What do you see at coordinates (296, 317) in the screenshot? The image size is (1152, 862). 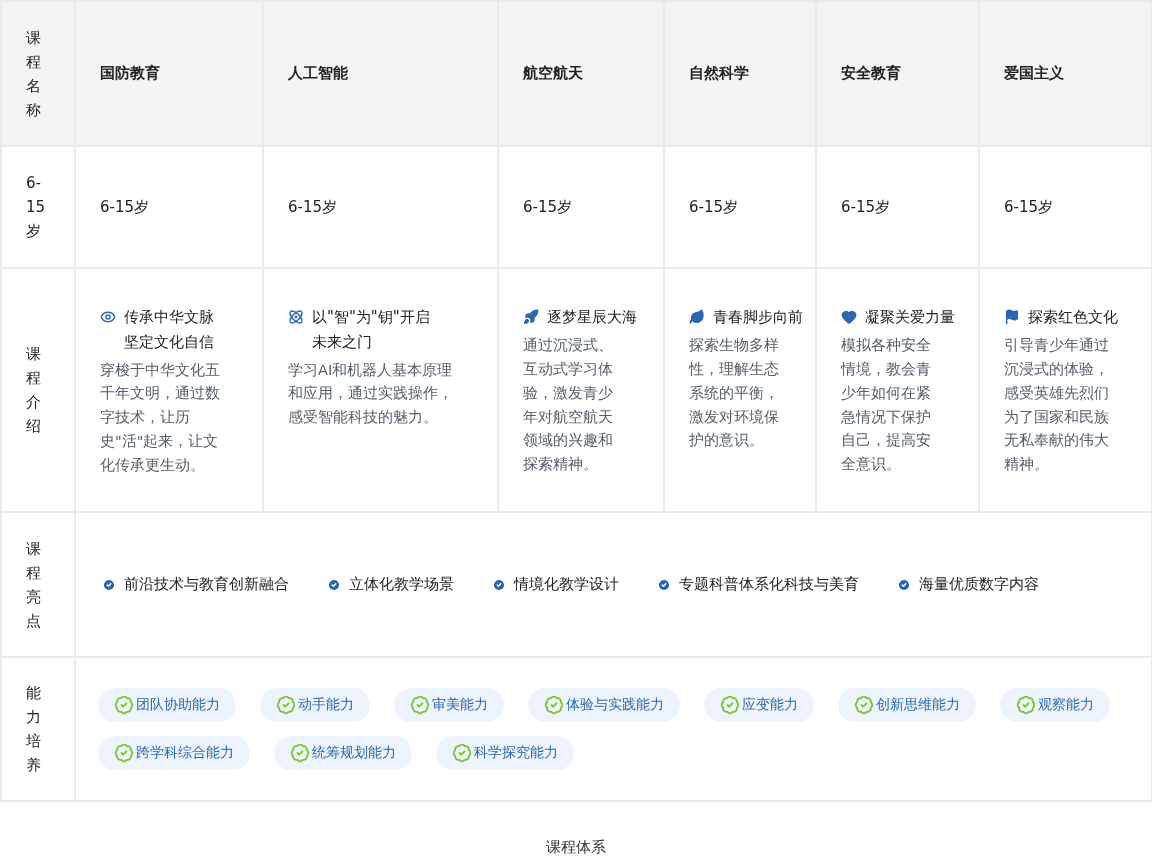 I see `atom-icon` at bounding box center [296, 317].